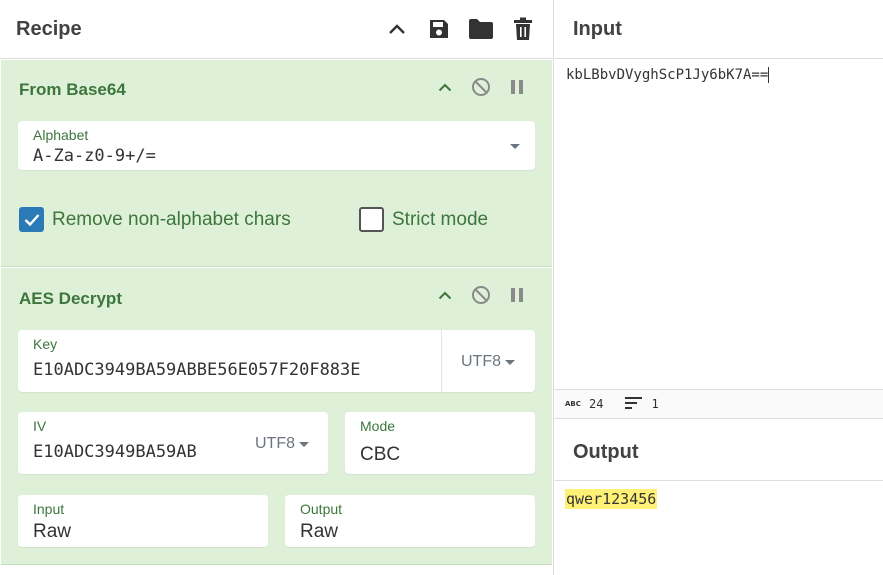 The image size is (883, 575). Describe the element at coordinates (611, 499) in the screenshot. I see `output-text: qwer123456` at that location.